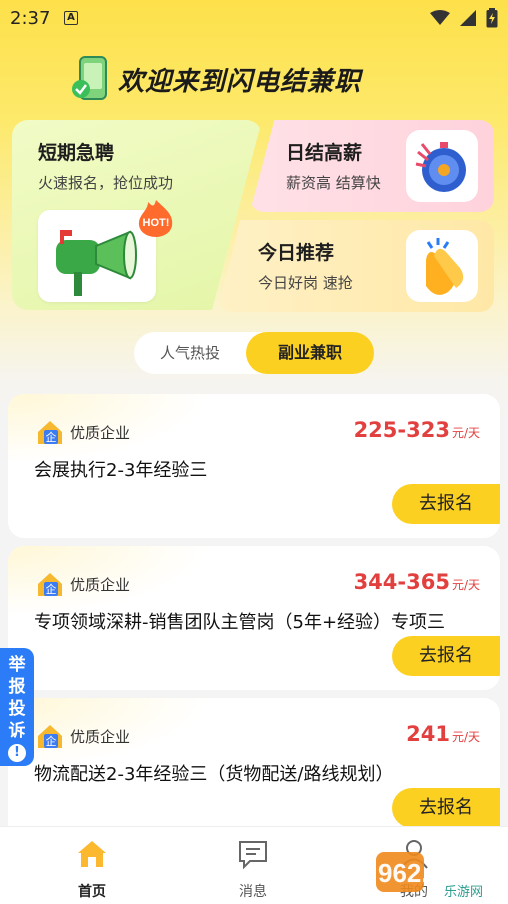 The height and width of the screenshot is (904, 508). I want to click on status-icons, so click(464, 18).